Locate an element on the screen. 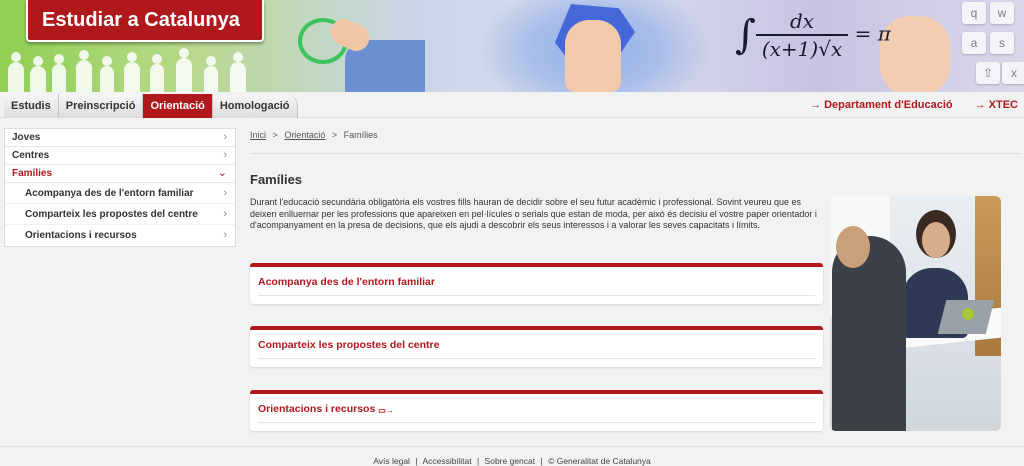 The image size is (1024, 466). footer-link-accessibilitat: Accessibilitat is located at coordinates (446, 461).